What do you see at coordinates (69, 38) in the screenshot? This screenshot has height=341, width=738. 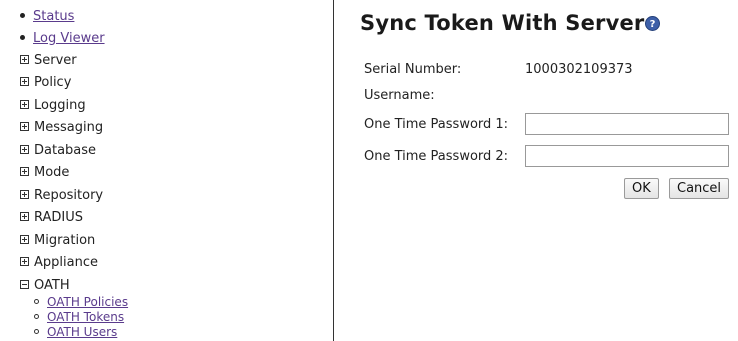 I see `log-viewer-link: Log Viewer` at bounding box center [69, 38].